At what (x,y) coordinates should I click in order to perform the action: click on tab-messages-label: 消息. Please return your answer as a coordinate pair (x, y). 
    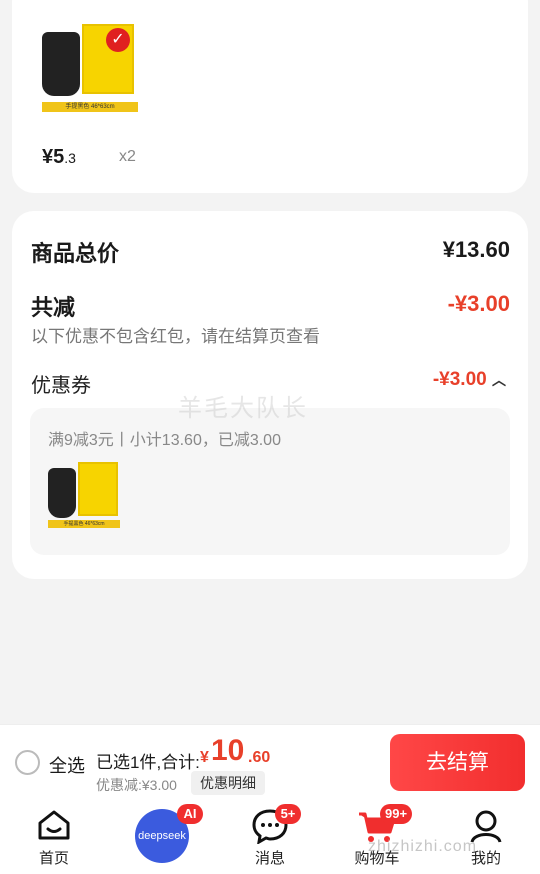
    Looking at the image, I should click on (269, 858).